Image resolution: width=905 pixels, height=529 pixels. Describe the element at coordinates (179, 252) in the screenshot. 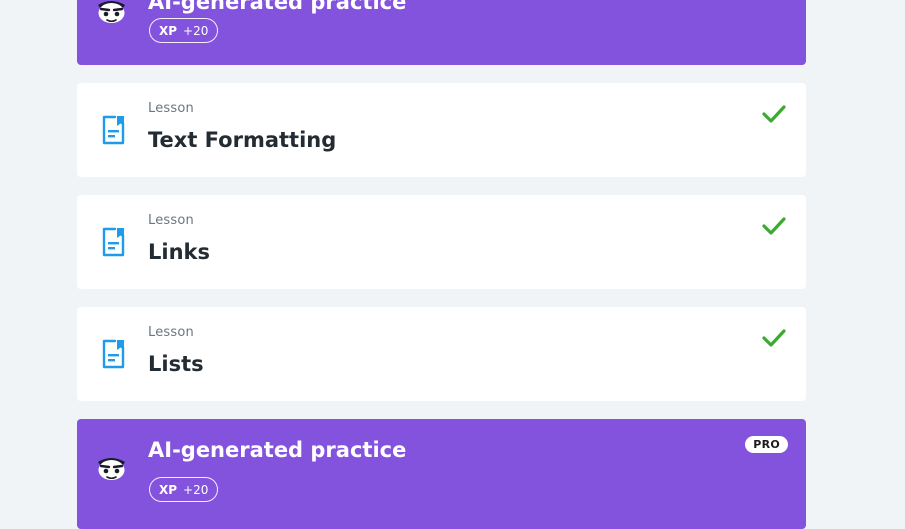

I see `lesson-title: Links` at that location.